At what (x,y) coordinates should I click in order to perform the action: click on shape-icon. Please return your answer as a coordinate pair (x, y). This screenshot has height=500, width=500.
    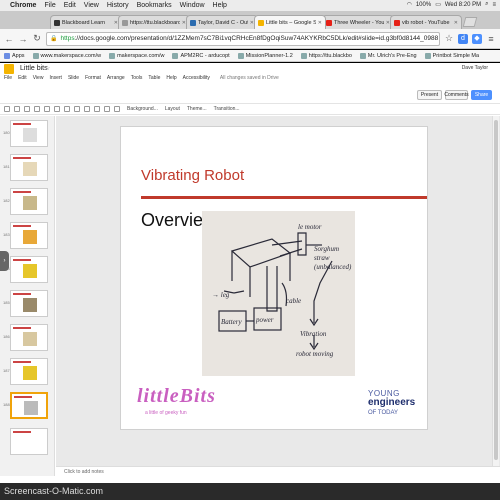
    Looking at the image, I should click on (97, 109).